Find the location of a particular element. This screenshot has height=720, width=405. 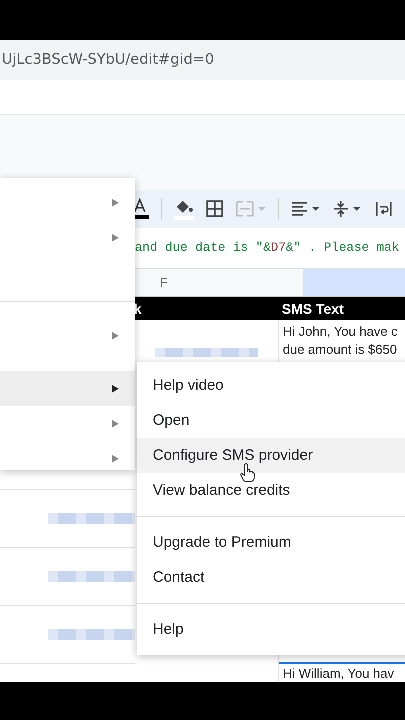

header-cell-text: k is located at coordinates (138, 309).